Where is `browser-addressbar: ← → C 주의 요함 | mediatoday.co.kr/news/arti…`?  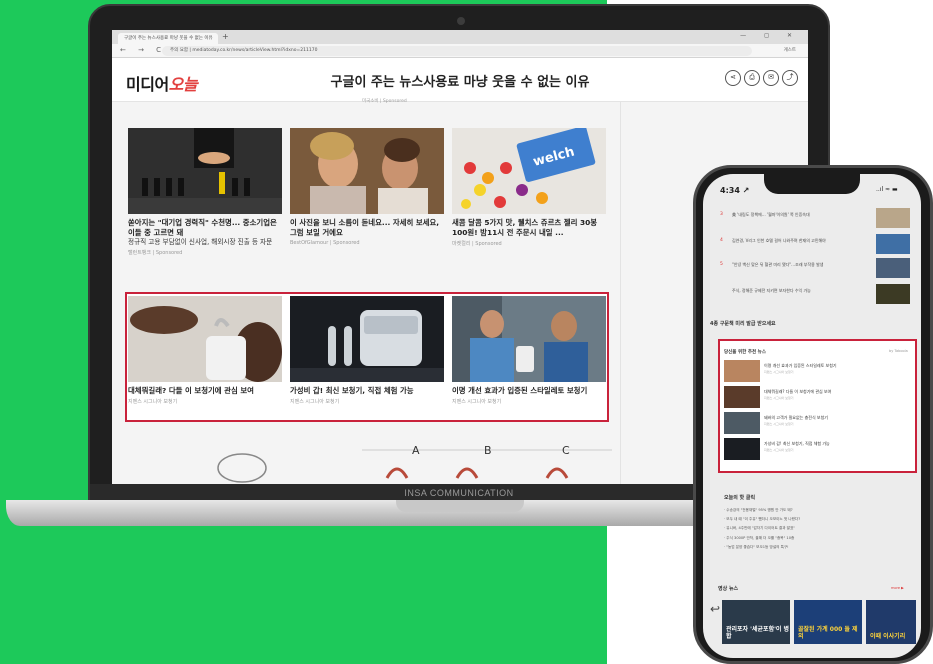 browser-addressbar: ← → C 주의 요함 | mediatoday.co.kr/news/arti… is located at coordinates (460, 51).